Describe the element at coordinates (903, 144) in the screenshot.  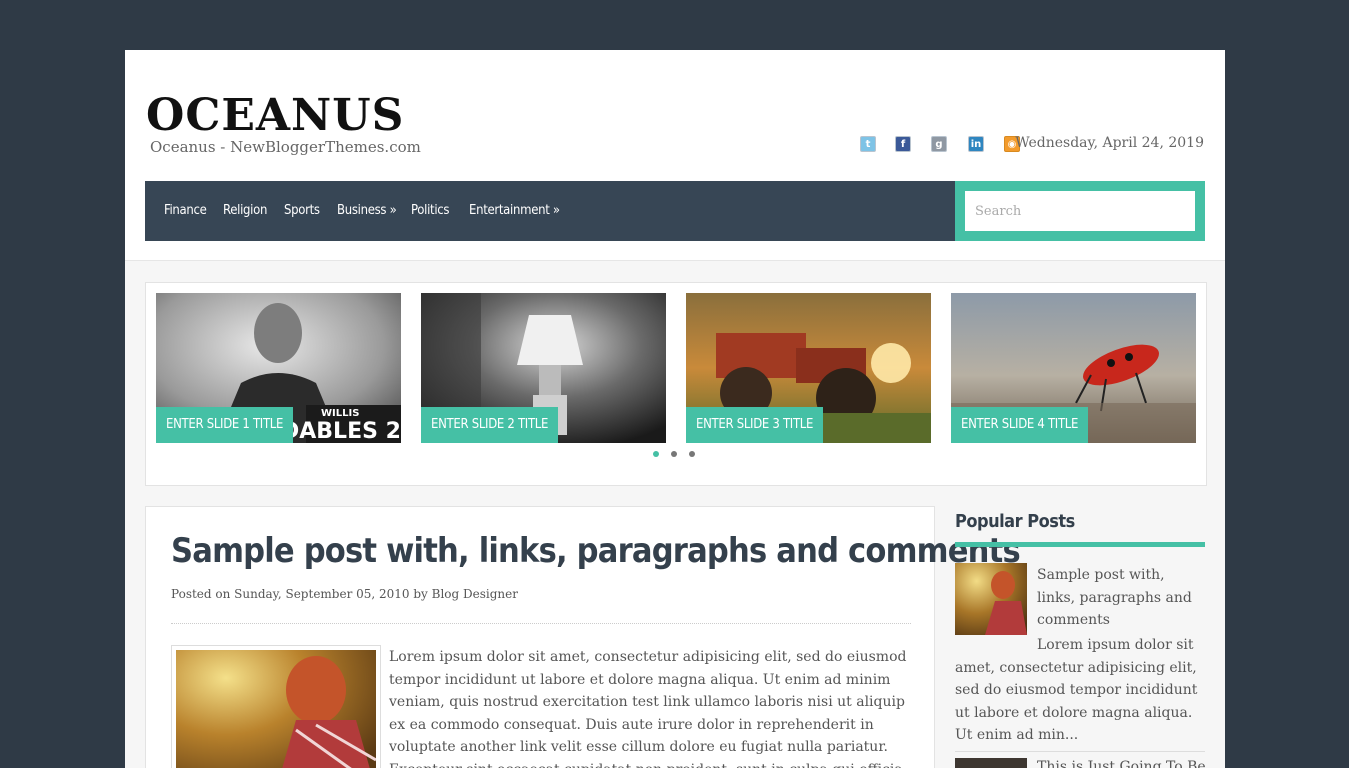
I see `facebook-icon: f` at that location.